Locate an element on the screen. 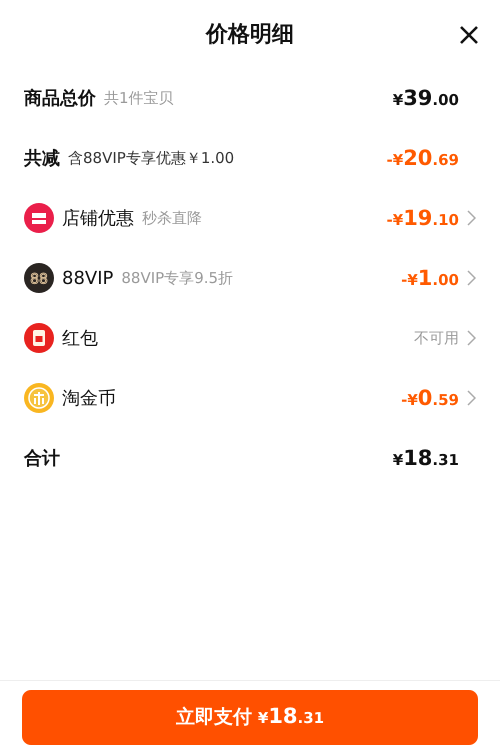 The width and height of the screenshot is (500, 751). envelope-icon is located at coordinates (39, 338).